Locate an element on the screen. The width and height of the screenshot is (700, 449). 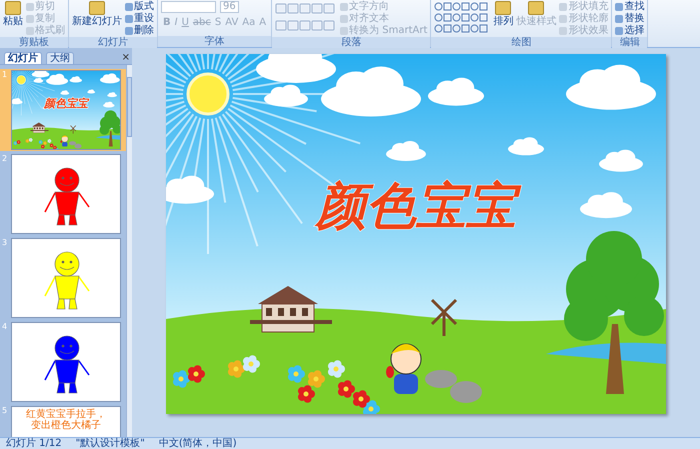
scrollbar-thumb is located at coordinates (129, 107).